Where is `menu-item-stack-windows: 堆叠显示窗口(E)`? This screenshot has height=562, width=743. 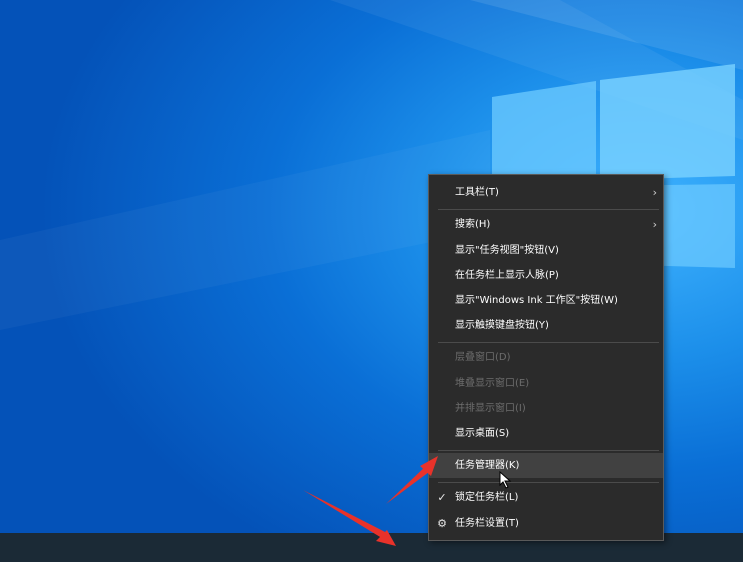
menu-item-stack-windows: 堆叠显示窗口(E) is located at coordinates (546, 383).